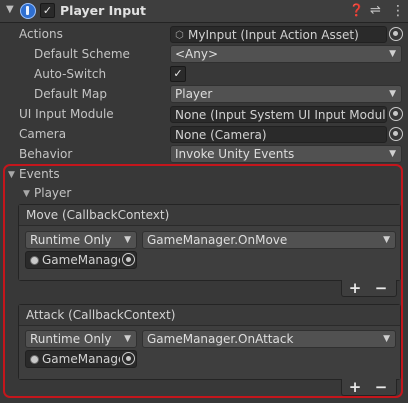 This screenshot has width=408, height=403. What do you see at coordinates (43, 134) in the screenshot?
I see `camera-label: Camera` at bounding box center [43, 134].